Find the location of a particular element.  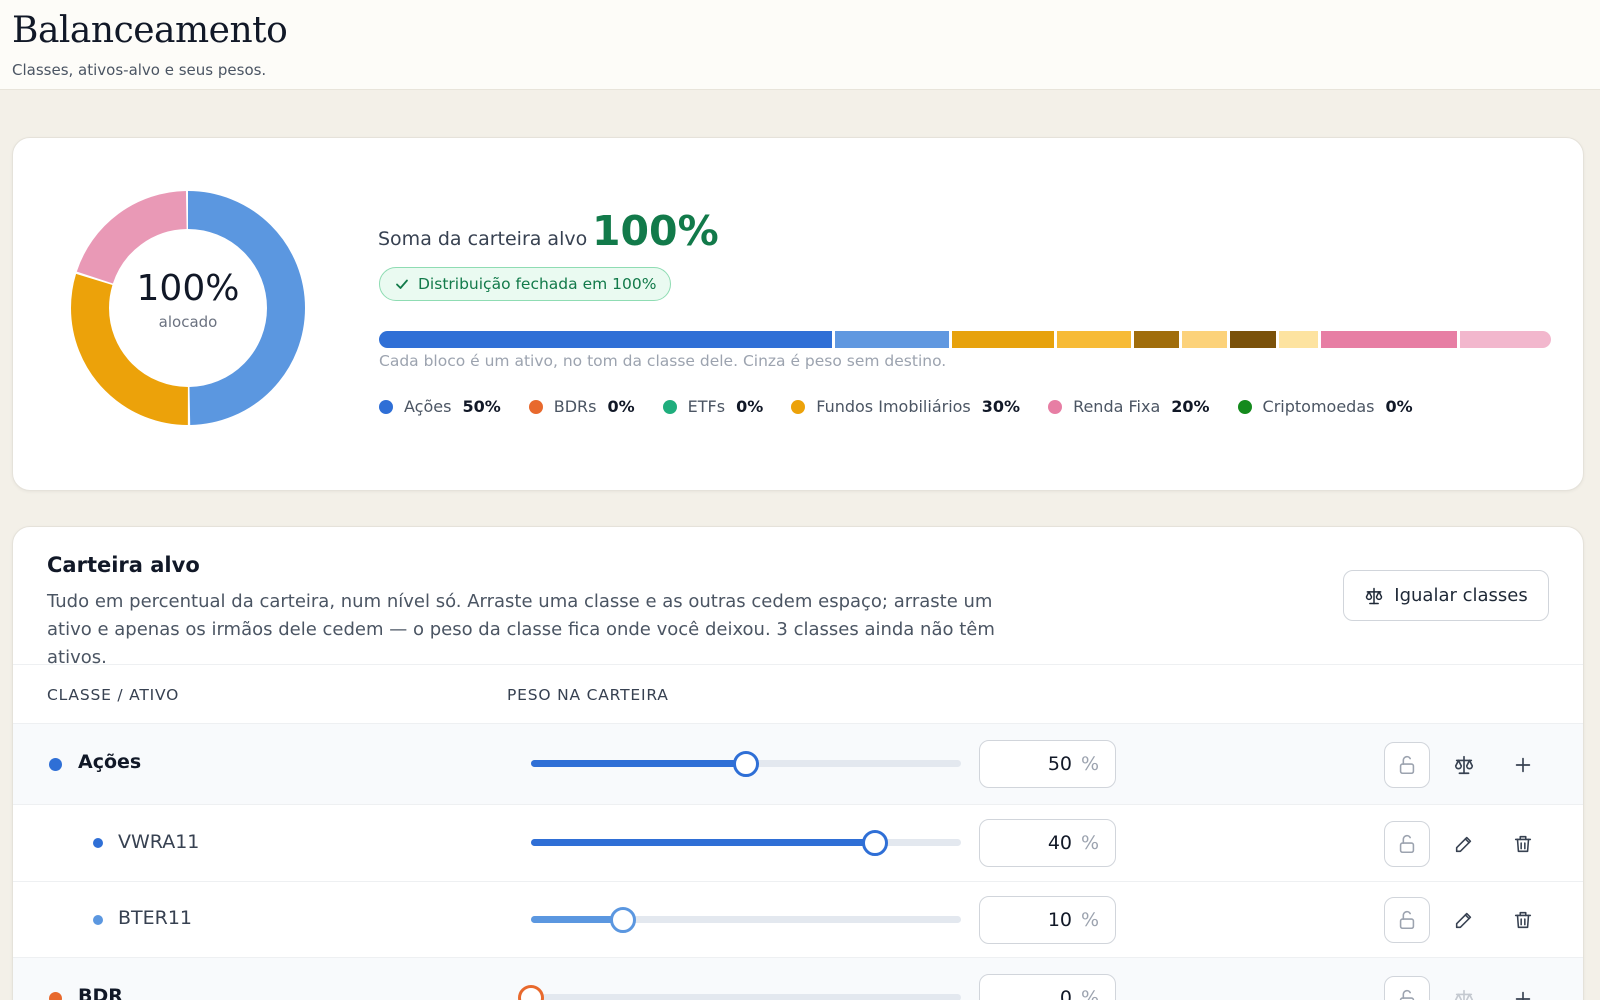

check-icon is located at coordinates (402, 284).